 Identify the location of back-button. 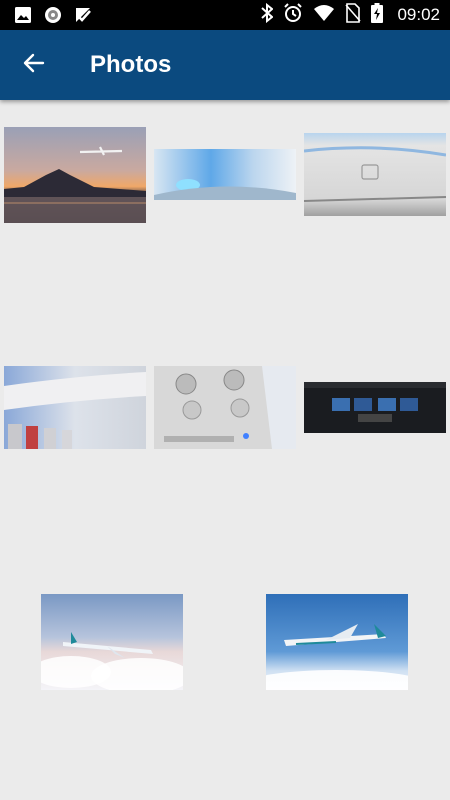
(34, 65).